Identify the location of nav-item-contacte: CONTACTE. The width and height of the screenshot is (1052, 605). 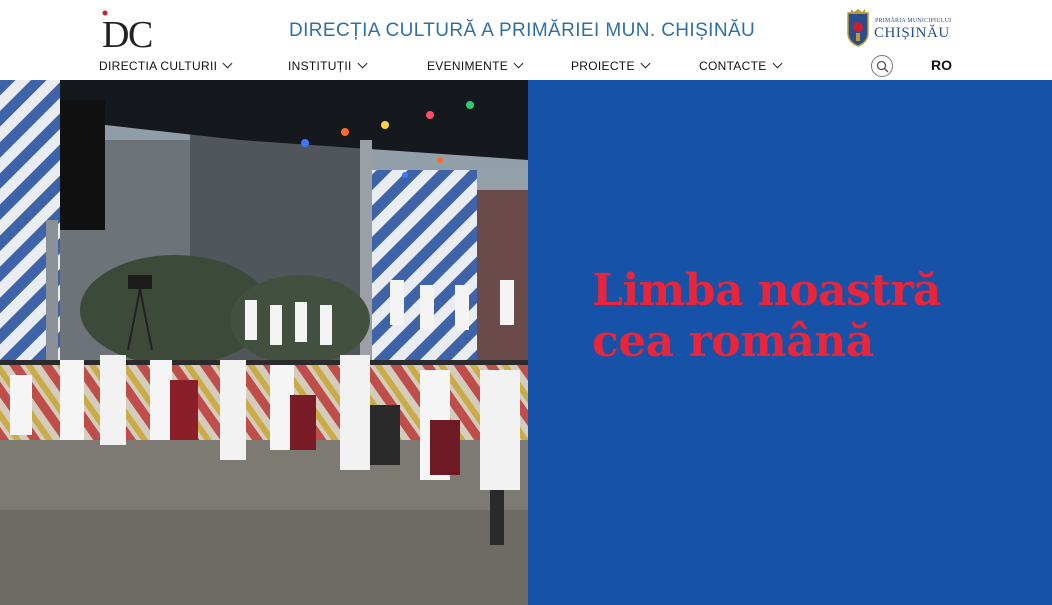
(740, 65).